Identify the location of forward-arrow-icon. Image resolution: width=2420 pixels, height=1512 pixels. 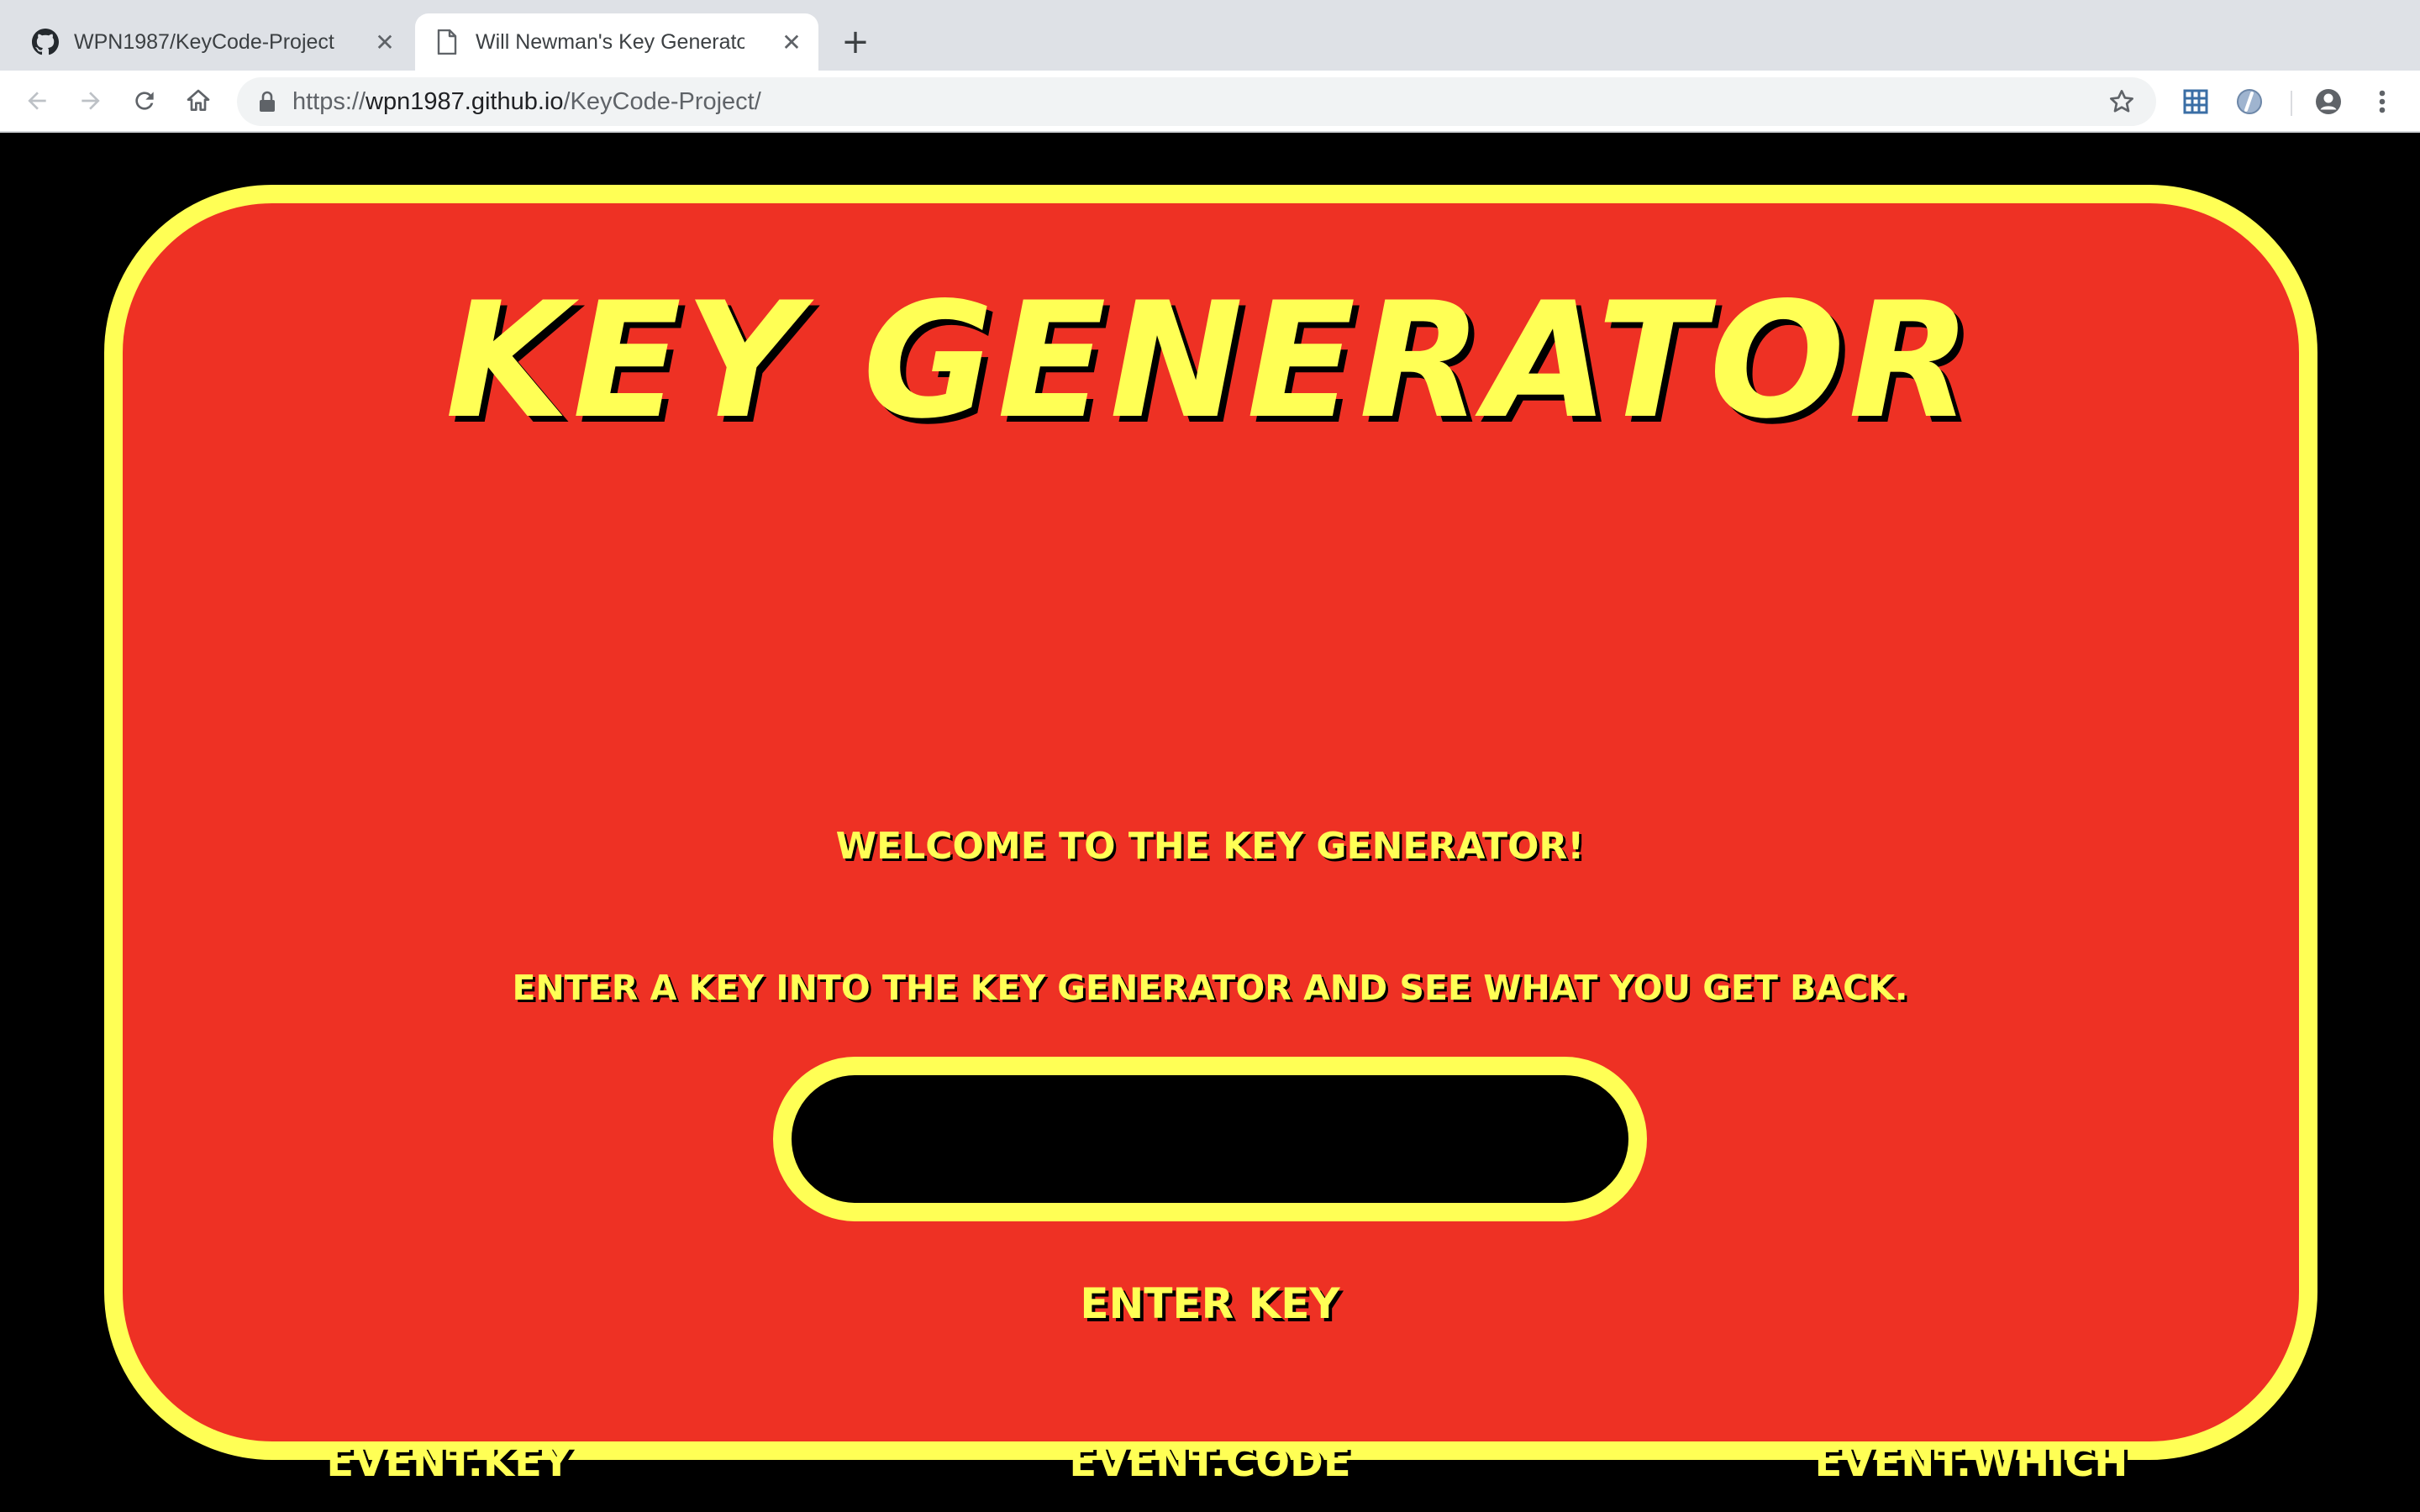
(91, 101).